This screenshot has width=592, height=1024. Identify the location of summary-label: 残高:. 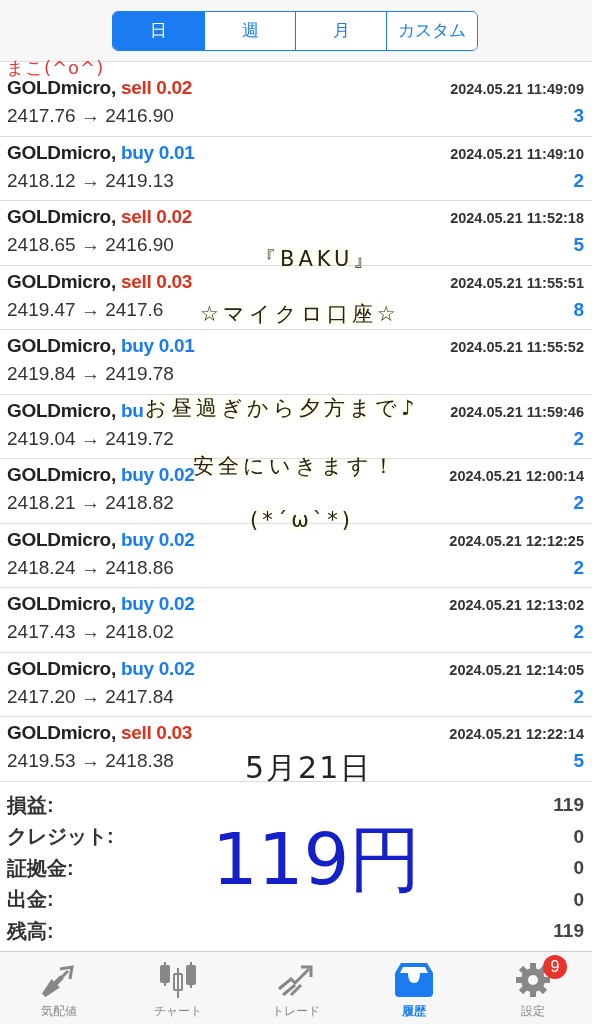
(30, 931).